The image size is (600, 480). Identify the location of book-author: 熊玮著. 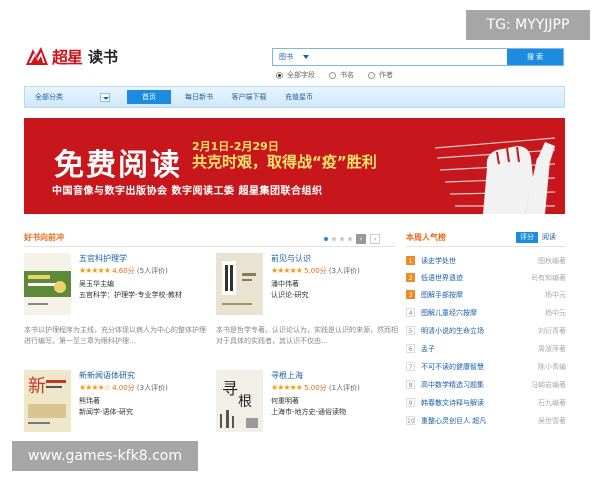
(89, 401).